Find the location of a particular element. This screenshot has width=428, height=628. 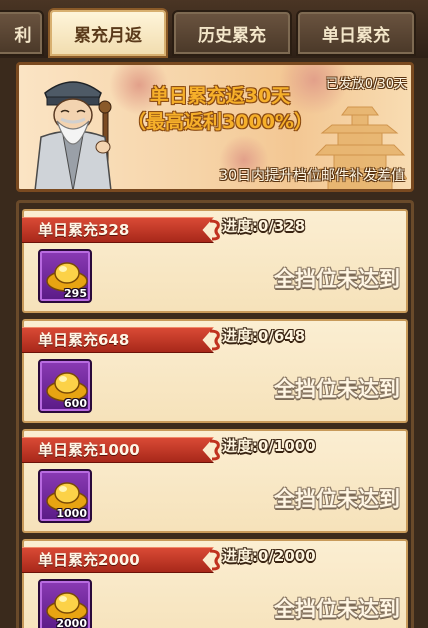

tab-monthly-return: 累充月返 is located at coordinates (108, 33).